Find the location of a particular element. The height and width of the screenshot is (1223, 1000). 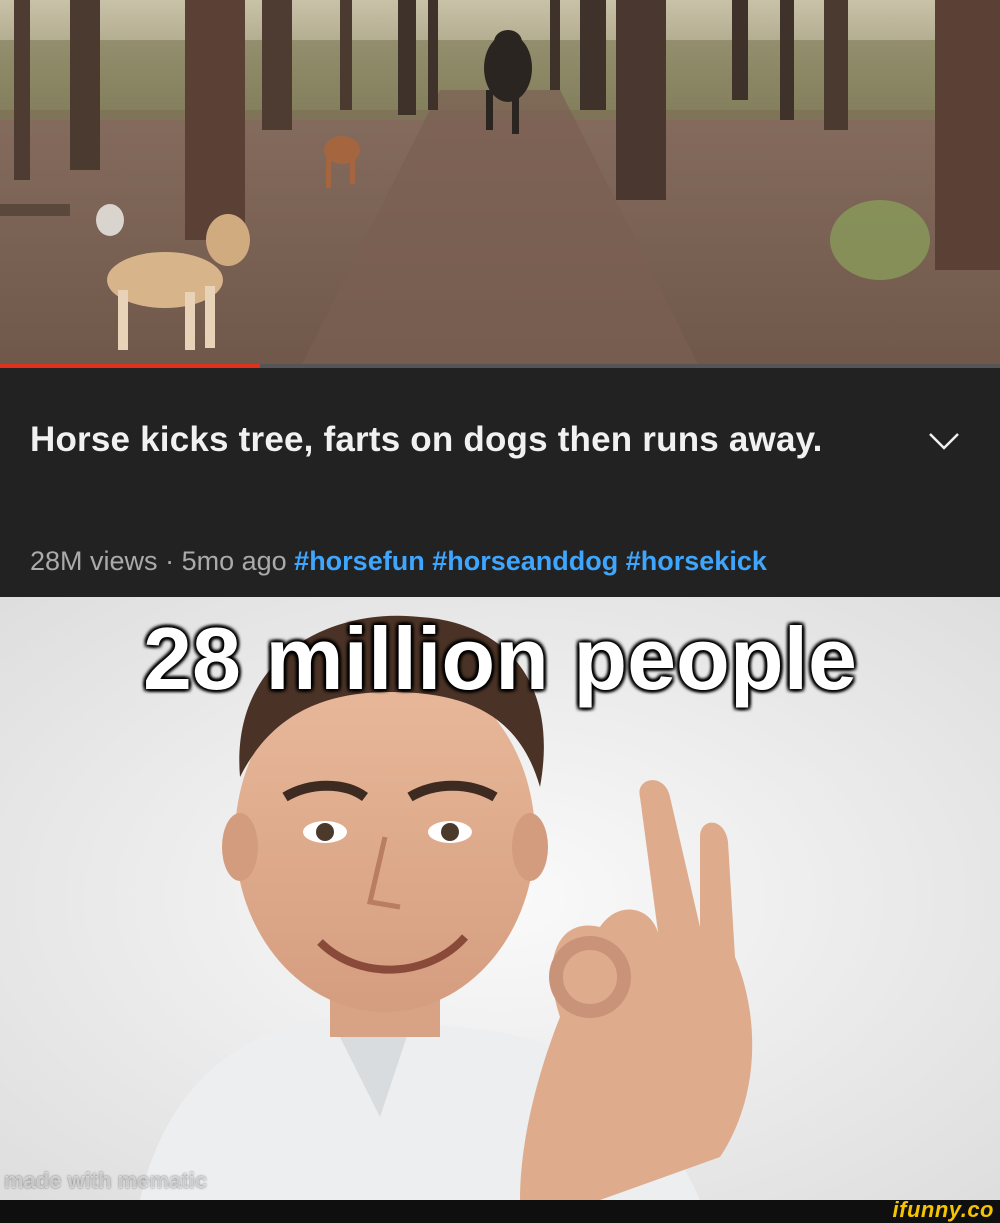

hashtag-link: #horsekick is located at coordinates (696, 561).